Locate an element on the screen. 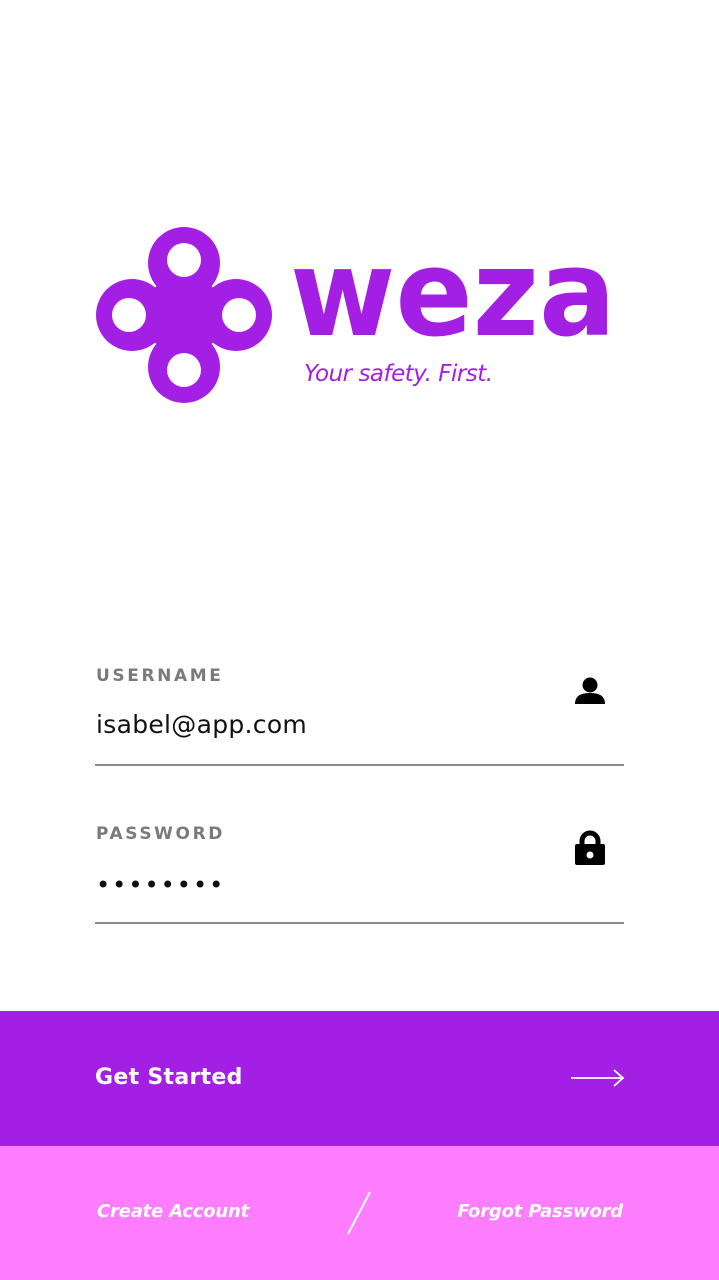  brand-name-text: weza is located at coordinates (453, 294).